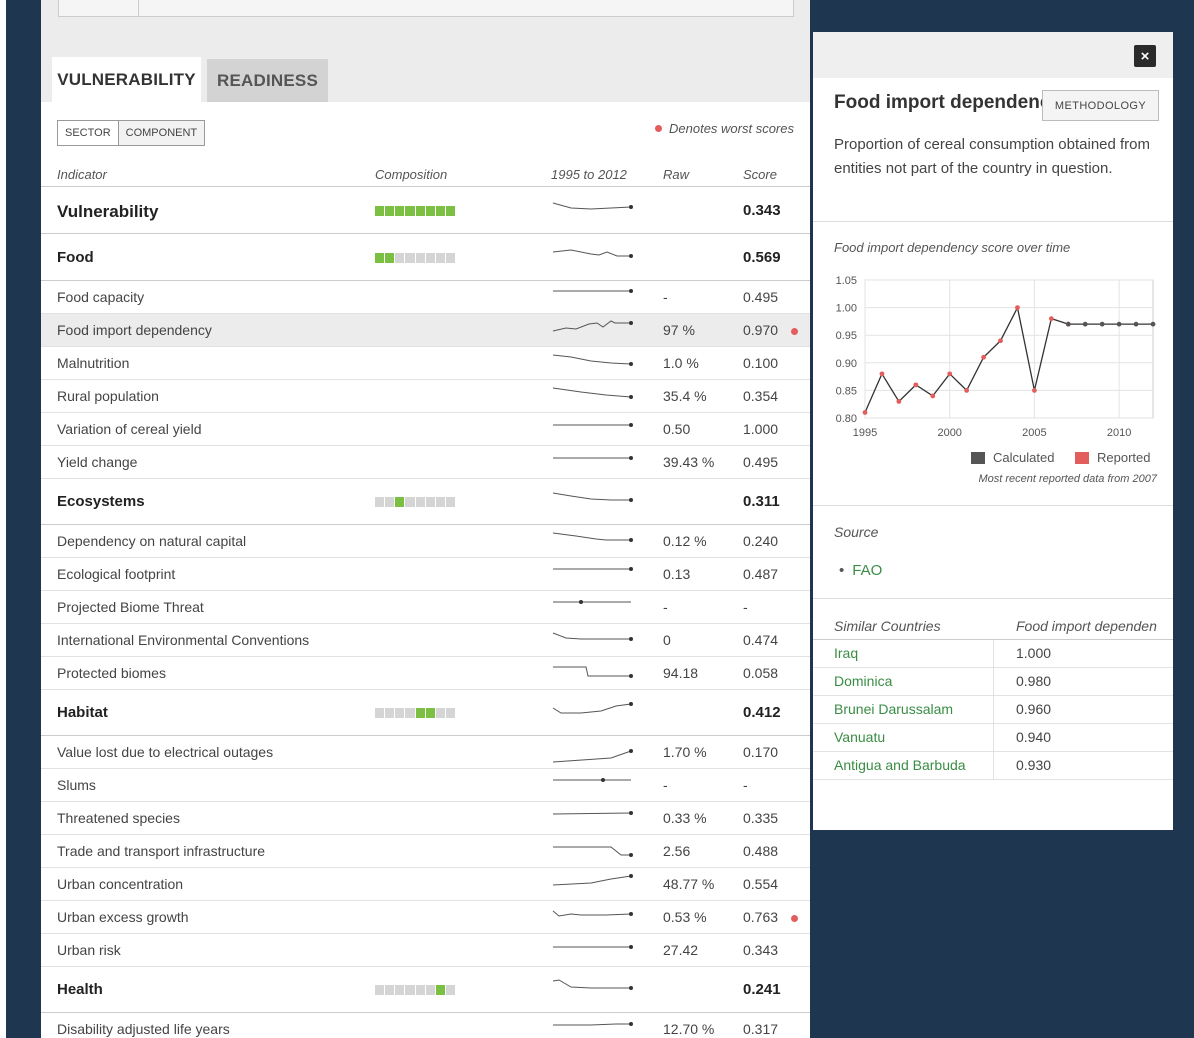  Describe the element at coordinates (1145, 56) in the screenshot. I see `close-icon: ×` at that location.